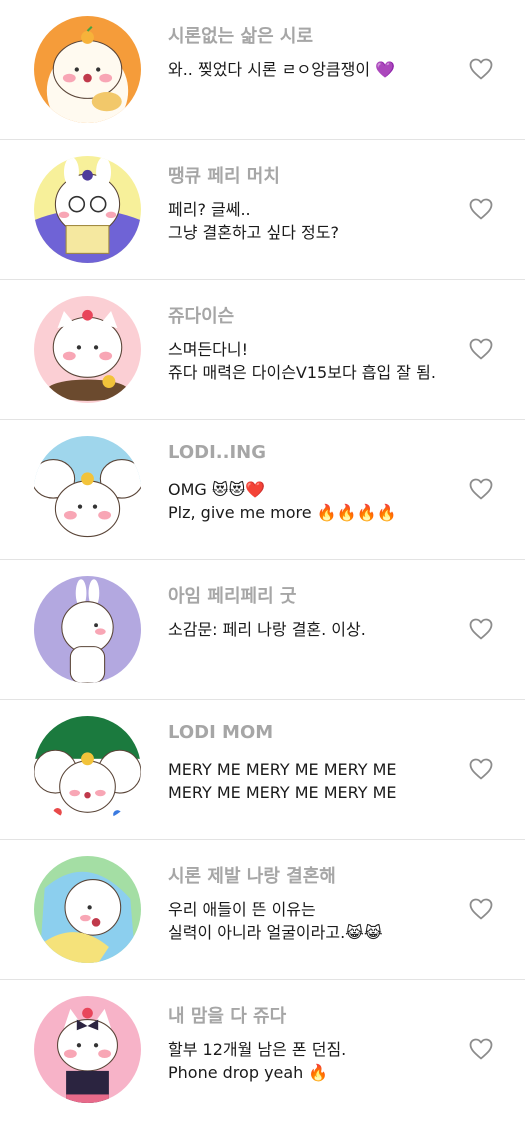  I want to click on comment-item: 아임 페리페리 굿 소감문: 페리 나랑 결혼. 이상., so click(262, 630).